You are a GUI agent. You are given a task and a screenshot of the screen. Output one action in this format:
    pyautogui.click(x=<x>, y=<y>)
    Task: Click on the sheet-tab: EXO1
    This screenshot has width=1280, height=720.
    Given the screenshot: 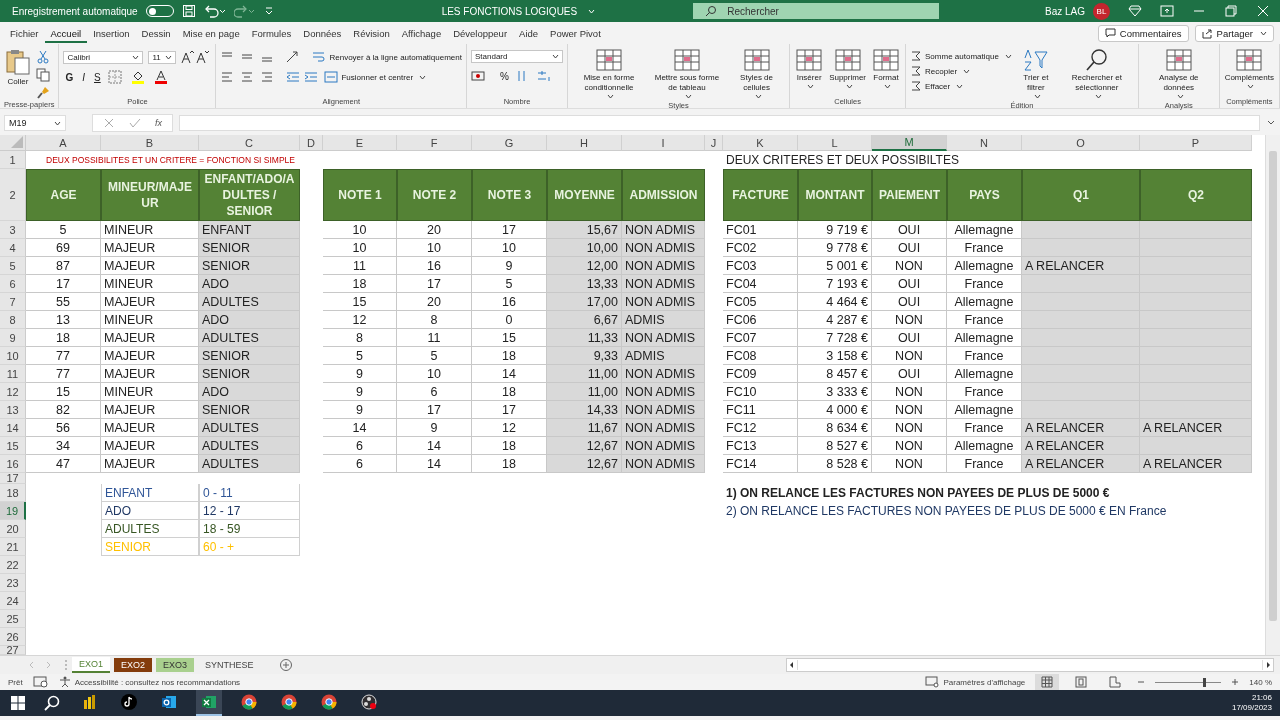 What is the action you would take?
    pyautogui.click(x=91, y=665)
    